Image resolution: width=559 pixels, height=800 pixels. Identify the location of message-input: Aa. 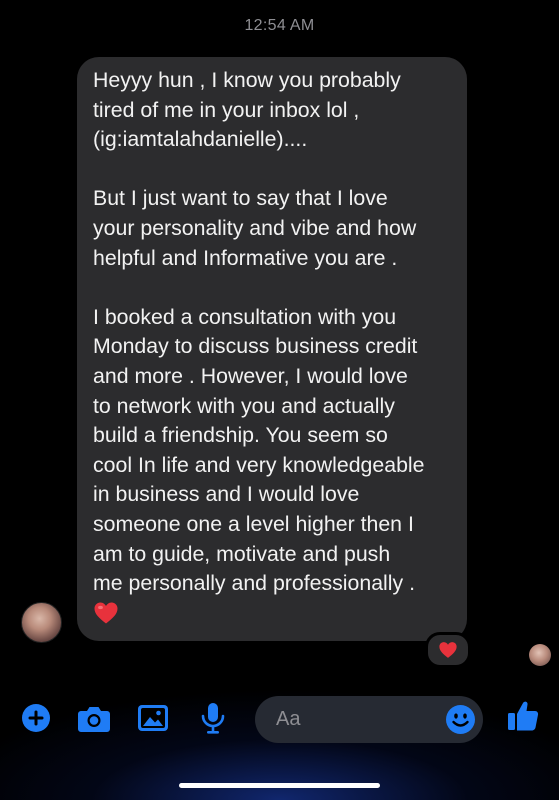
(369, 719).